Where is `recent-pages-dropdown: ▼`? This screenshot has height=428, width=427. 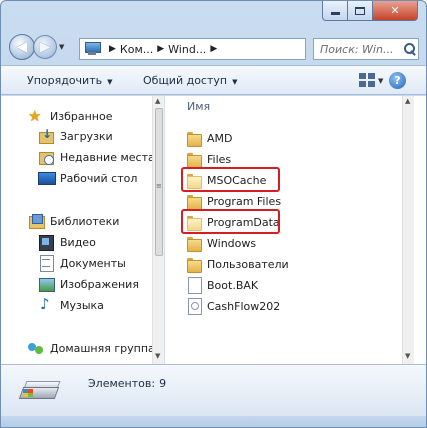
recent-pages-dropdown: ▼ is located at coordinates (61, 47).